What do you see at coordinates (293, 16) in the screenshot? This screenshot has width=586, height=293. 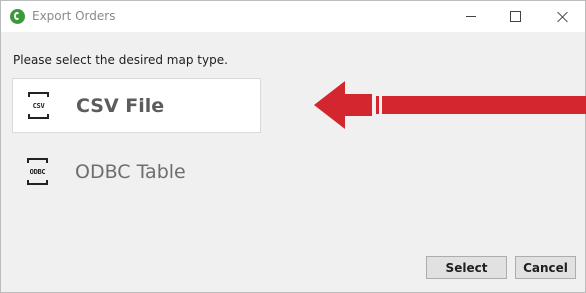 I see `title-bar: Export Orders` at bounding box center [293, 16].